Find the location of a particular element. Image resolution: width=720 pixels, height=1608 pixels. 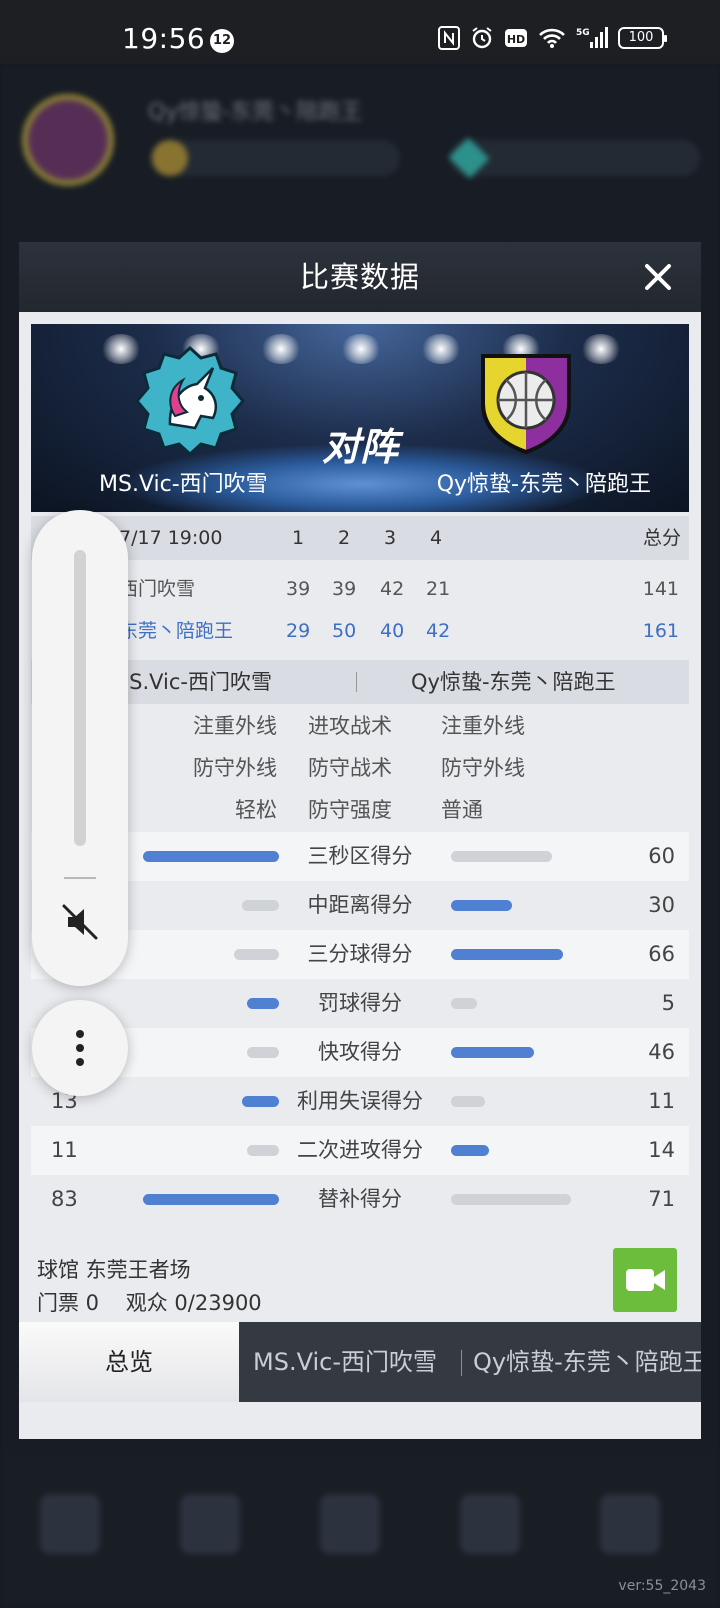

ticket-attendance: 门票 0 观众 0/23900 is located at coordinates (149, 1303).